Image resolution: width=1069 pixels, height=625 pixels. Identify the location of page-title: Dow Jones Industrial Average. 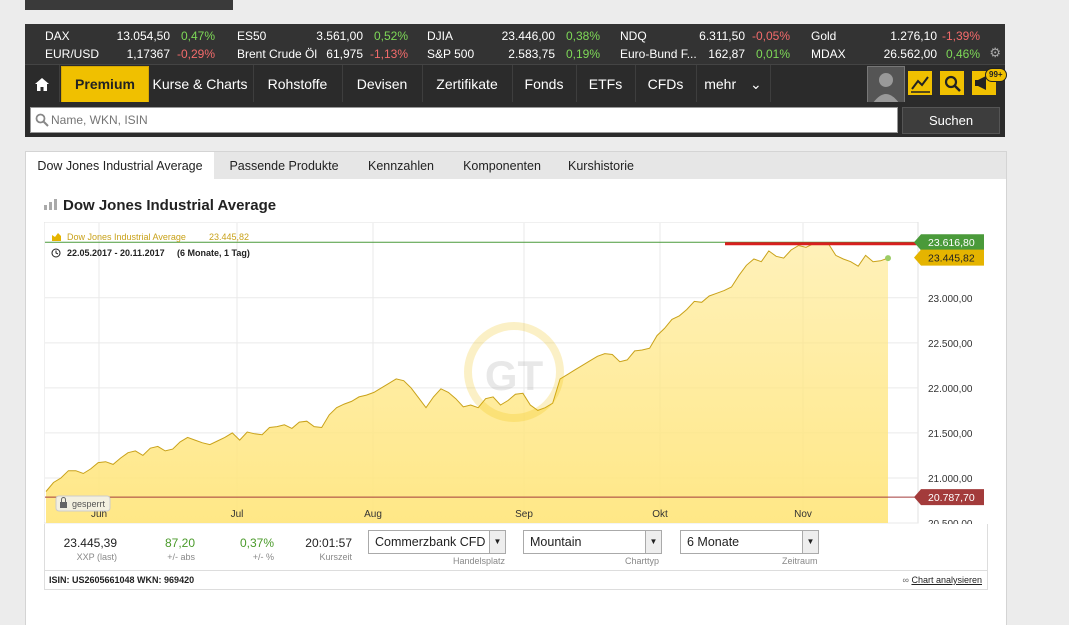
(160, 205).